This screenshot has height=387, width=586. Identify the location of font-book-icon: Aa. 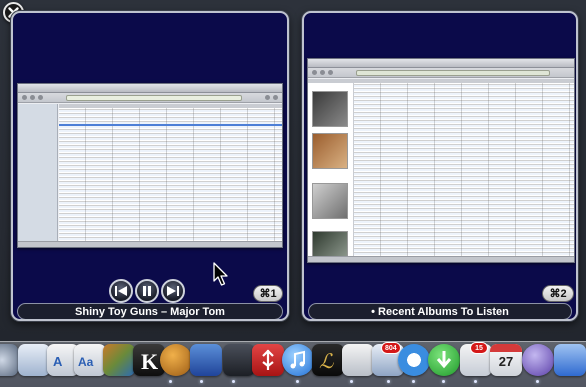
(90, 360).